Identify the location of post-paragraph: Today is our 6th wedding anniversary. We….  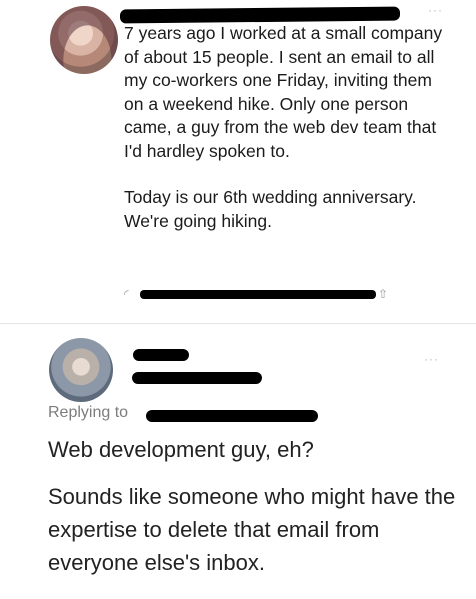
(270, 209).